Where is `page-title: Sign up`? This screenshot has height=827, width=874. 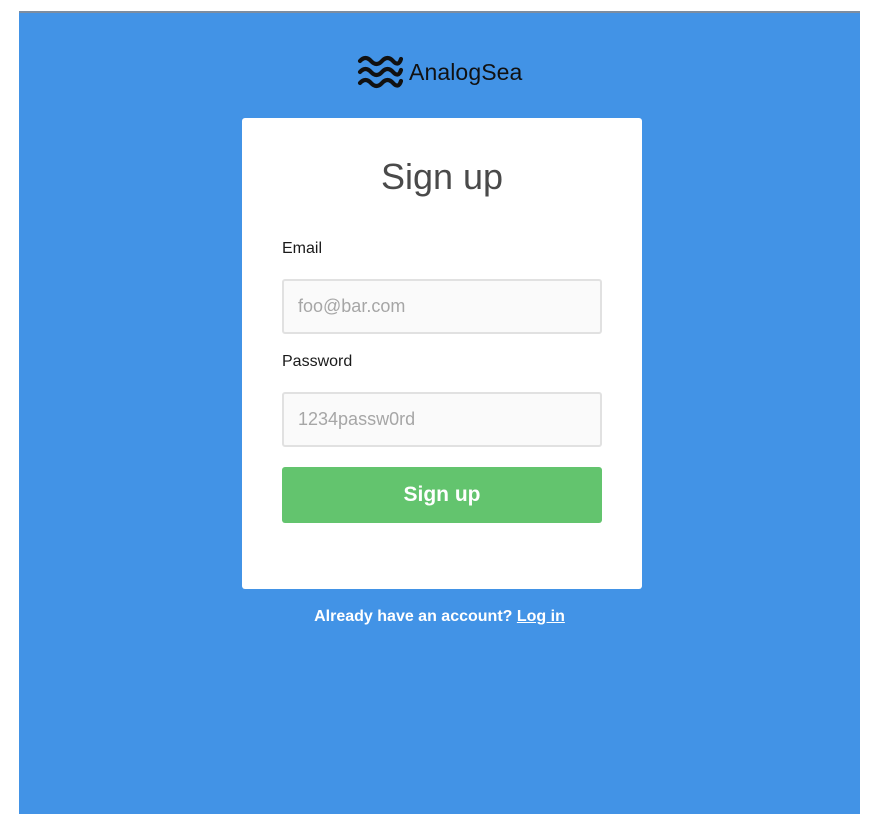
page-title: Sign up is located at coordinates (442, 176).